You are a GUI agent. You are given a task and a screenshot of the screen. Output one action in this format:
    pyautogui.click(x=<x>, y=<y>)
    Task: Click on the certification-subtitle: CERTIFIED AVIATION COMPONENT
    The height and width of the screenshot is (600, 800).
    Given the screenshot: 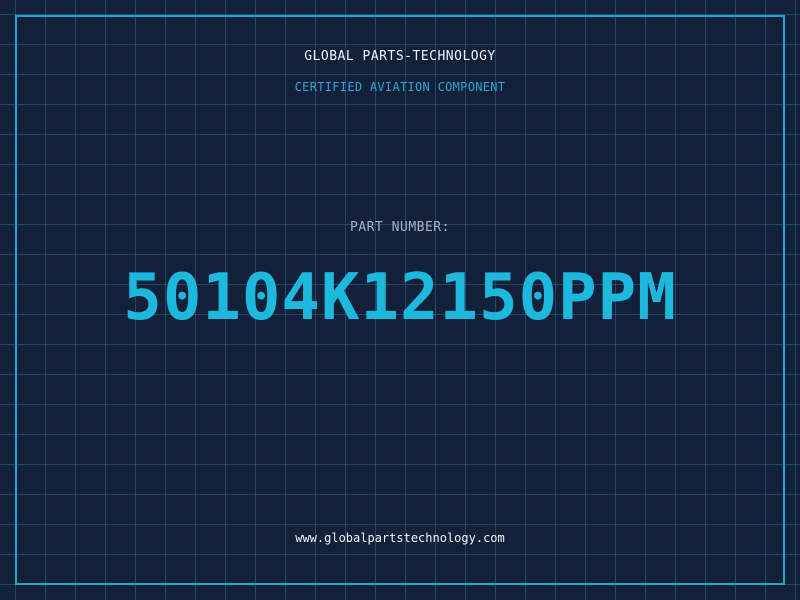 What is the action you would take?
    pyautogui.click(x=400, y=87)
    